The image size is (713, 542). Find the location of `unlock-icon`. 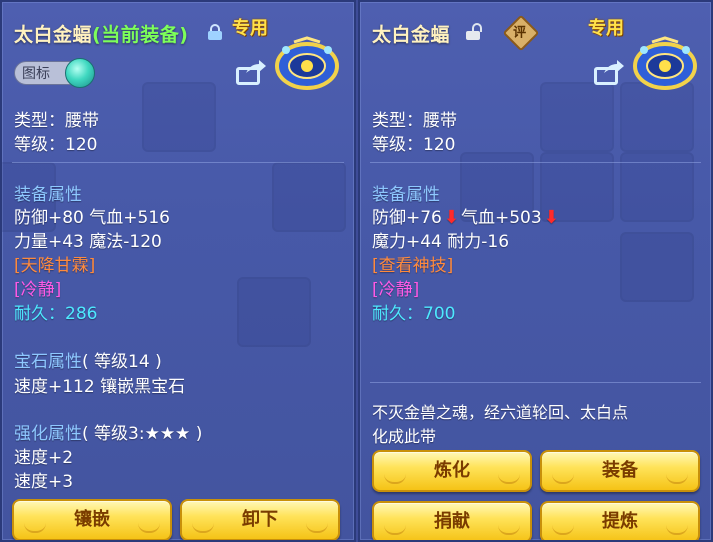

unlock-icon is located at coordinates (474, 31).